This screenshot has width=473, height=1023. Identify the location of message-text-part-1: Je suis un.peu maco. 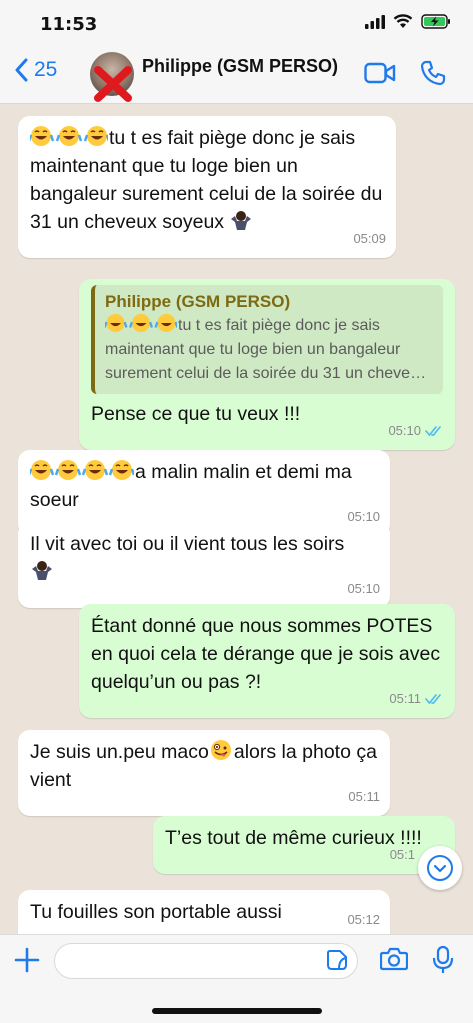
(119, 752).